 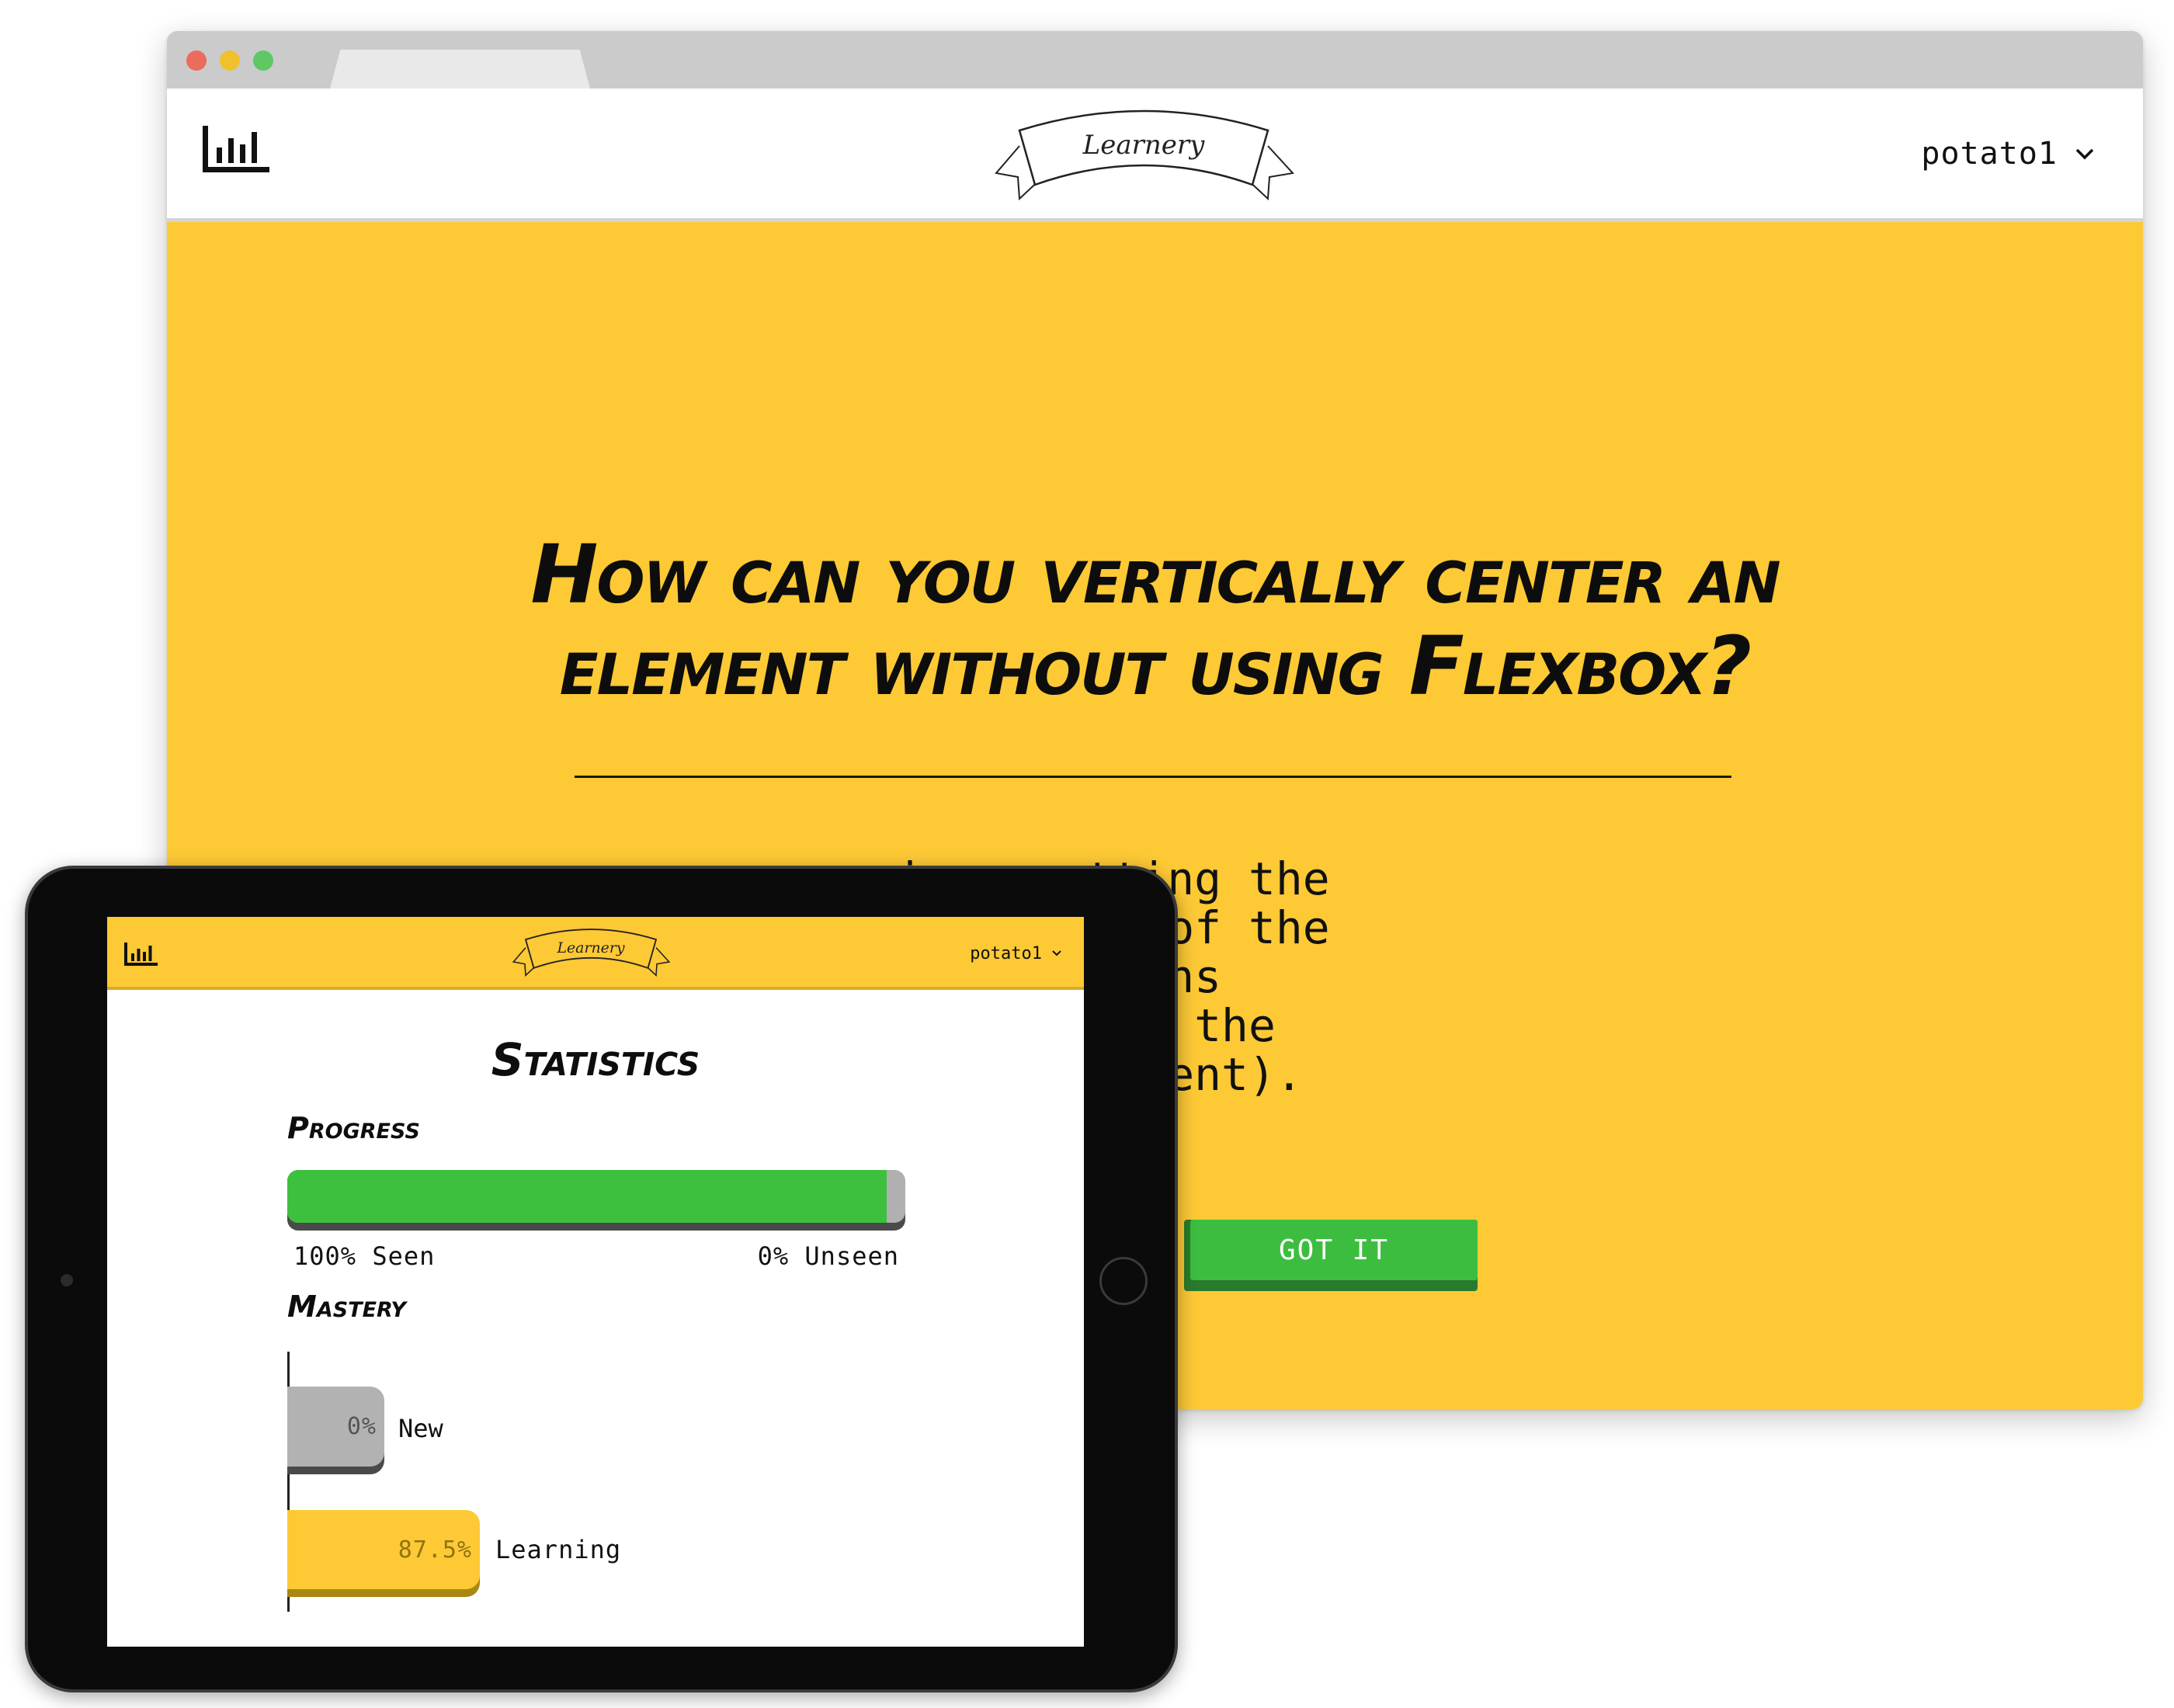 I want to click on learning-label: Learning, so click(x=558, y=1550).